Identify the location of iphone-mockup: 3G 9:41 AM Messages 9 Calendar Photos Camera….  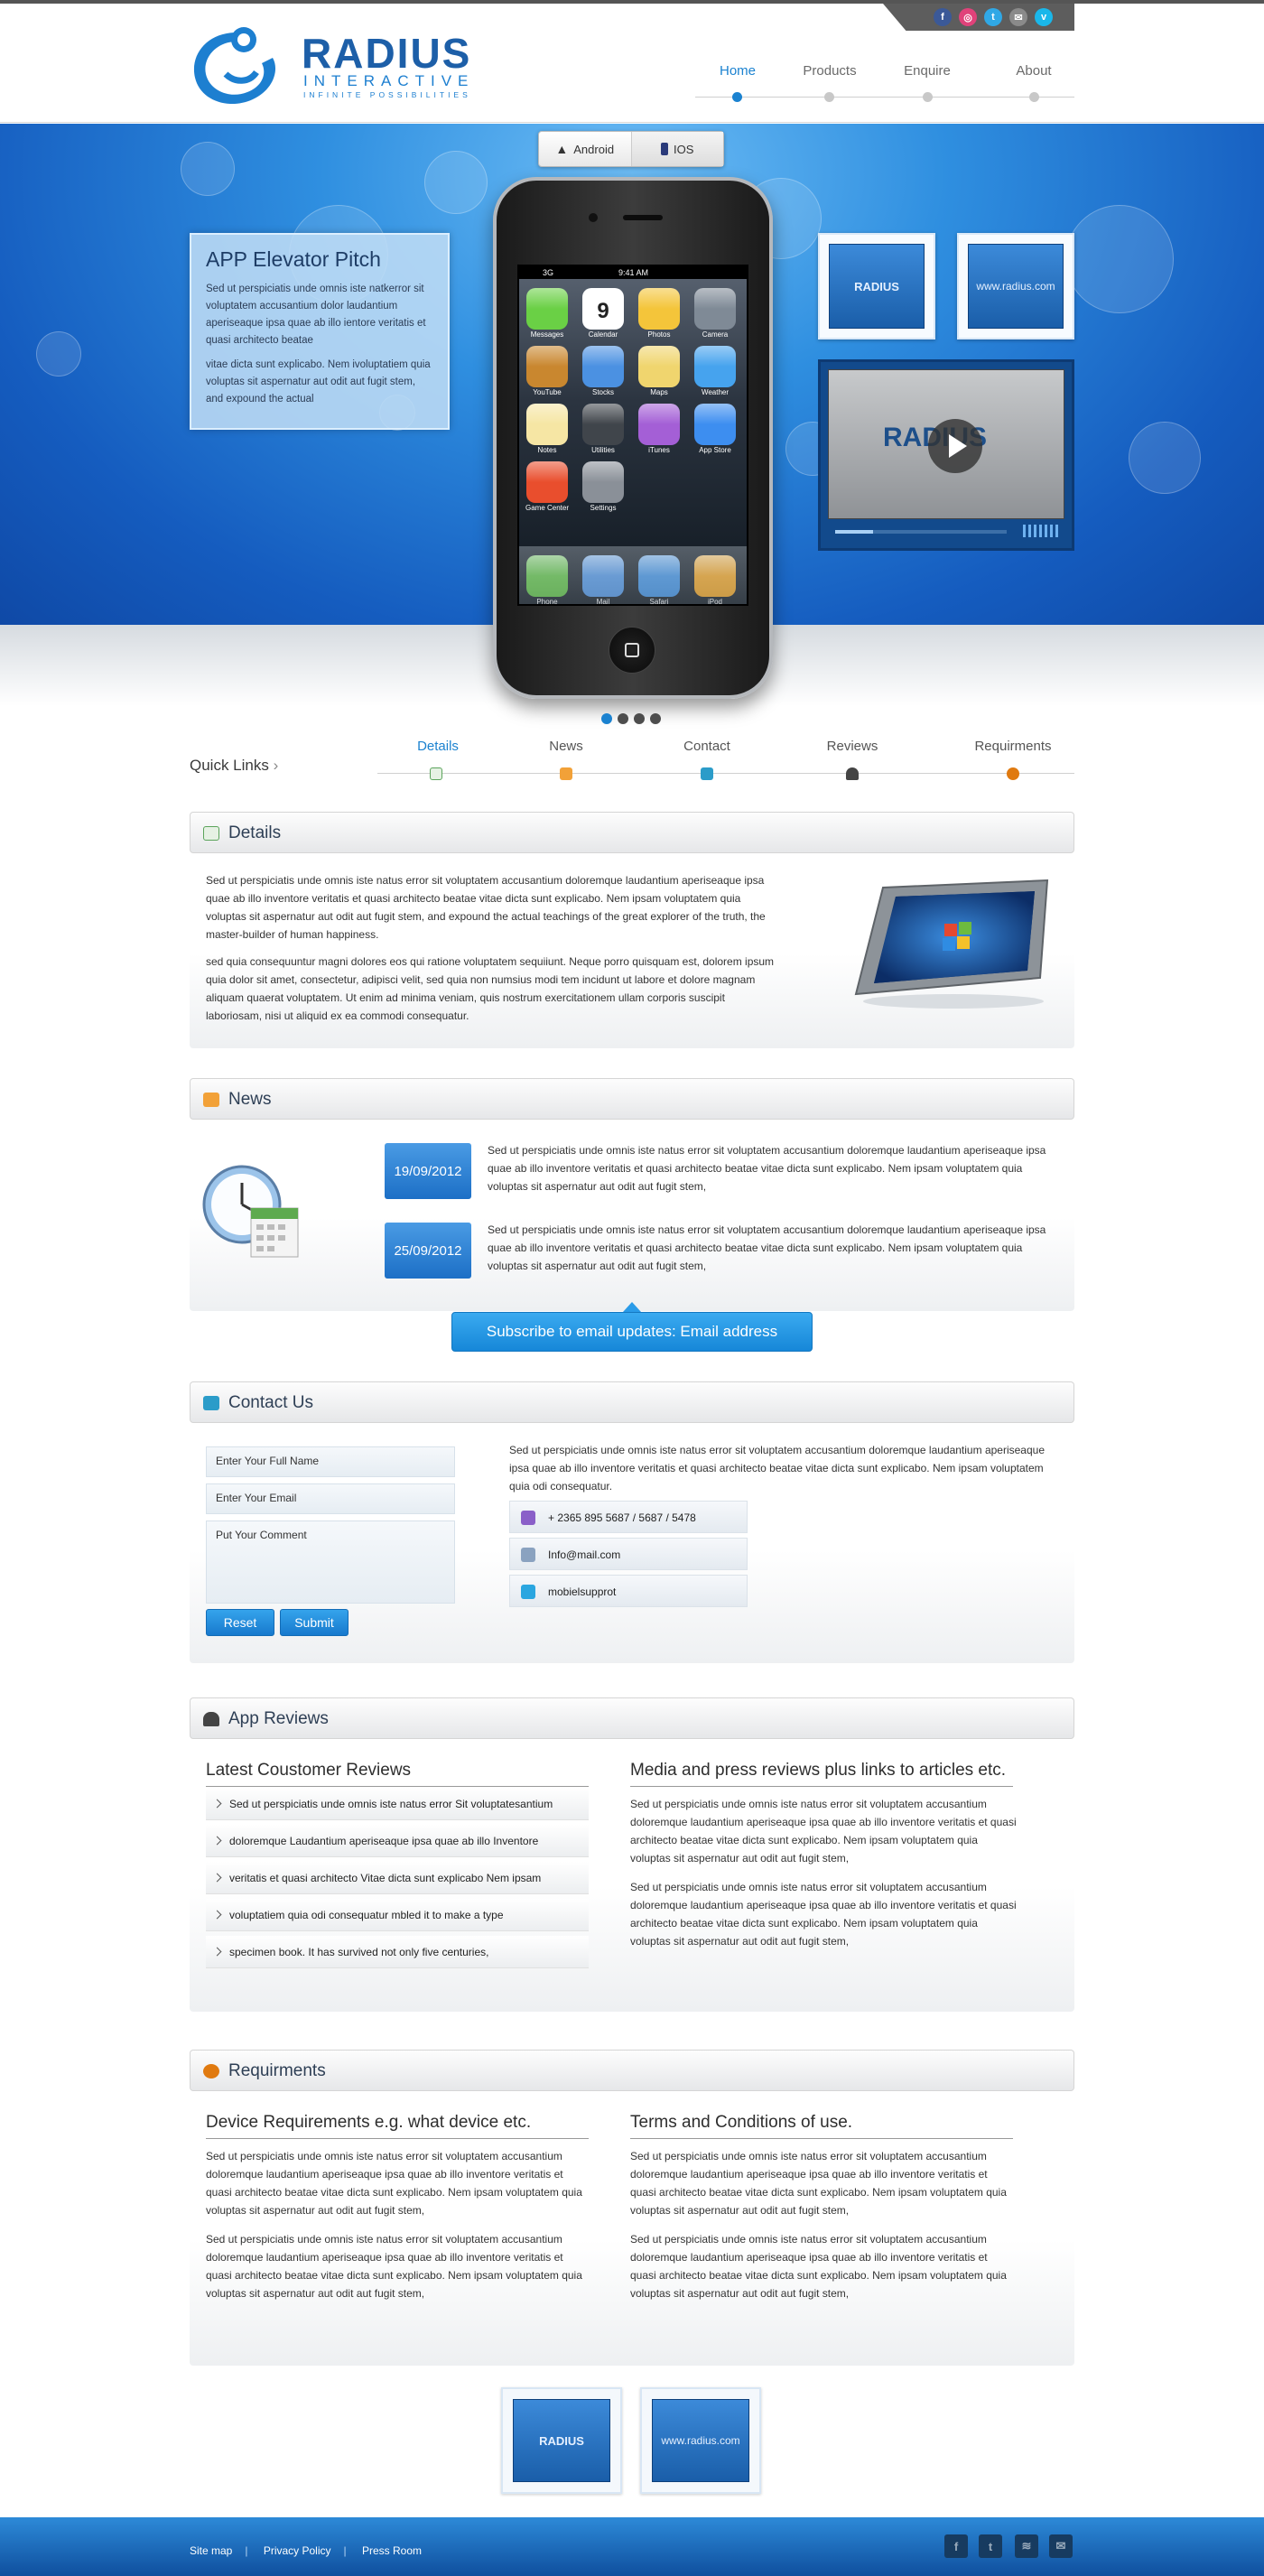
(633, 438).